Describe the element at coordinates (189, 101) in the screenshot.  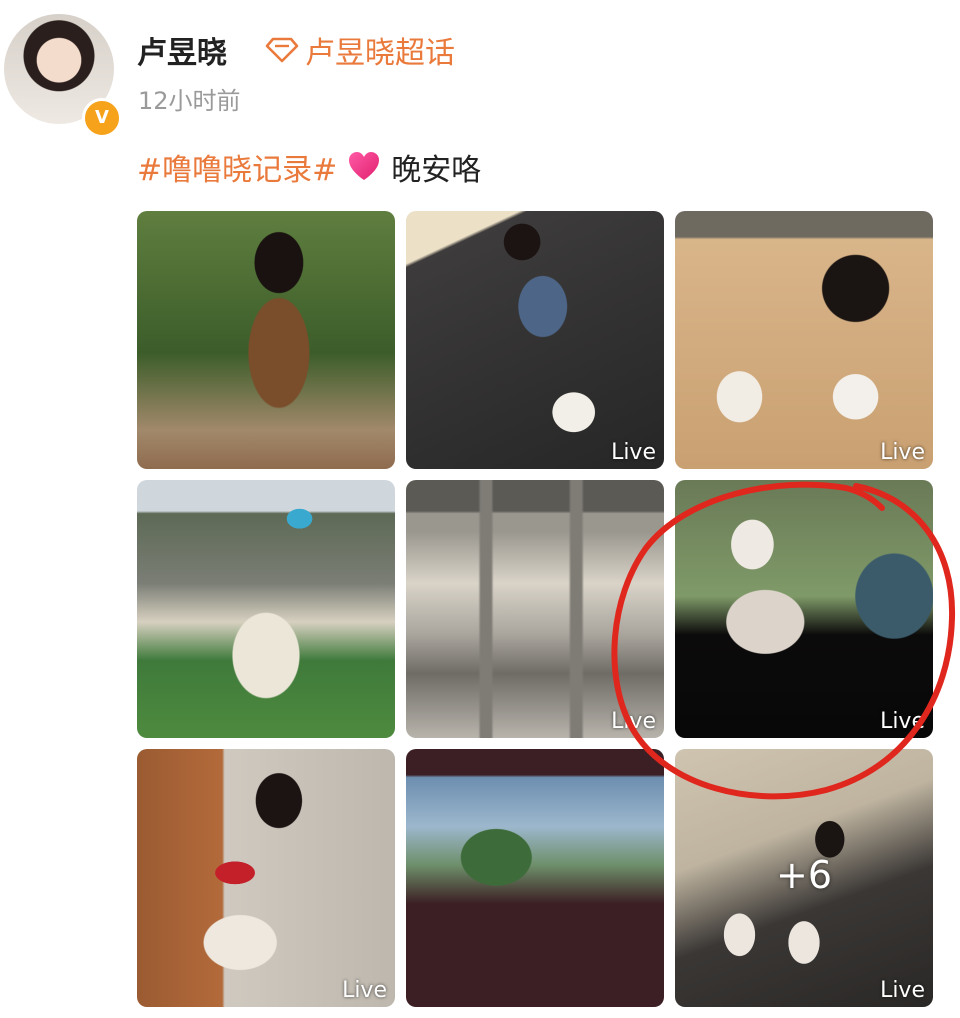
I see `post-time: 12小时前` at that location.